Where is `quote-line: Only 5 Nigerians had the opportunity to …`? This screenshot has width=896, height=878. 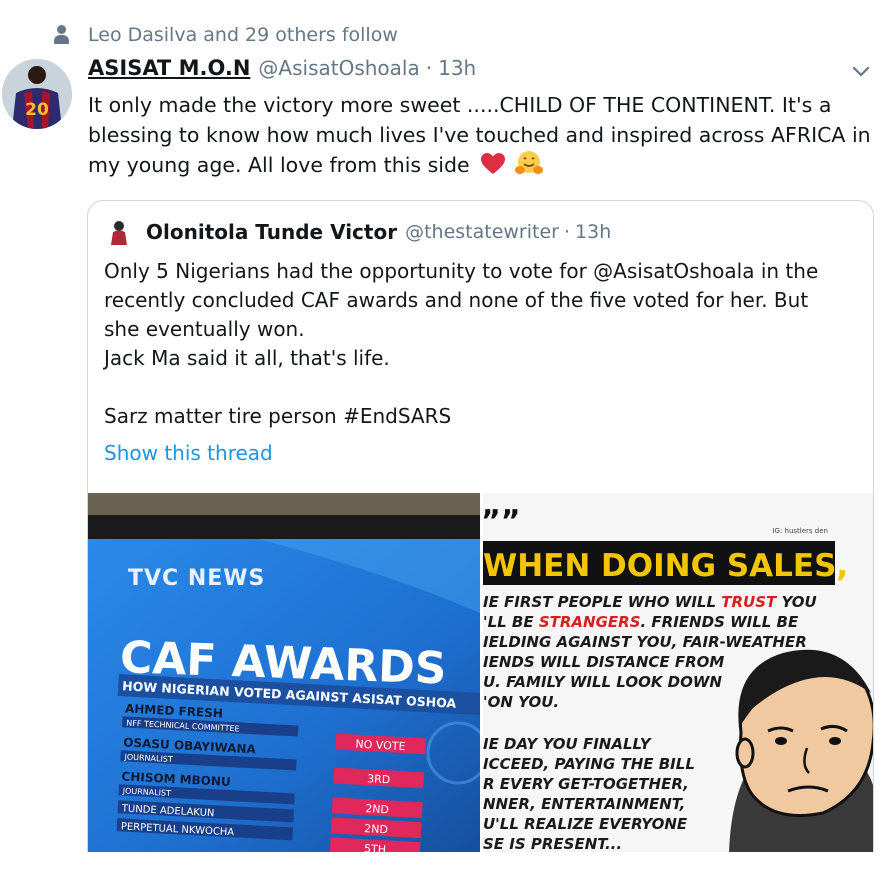
quote-line: Only 5 Nigerians had the opportunity to … is located at coordinates (461, 271).